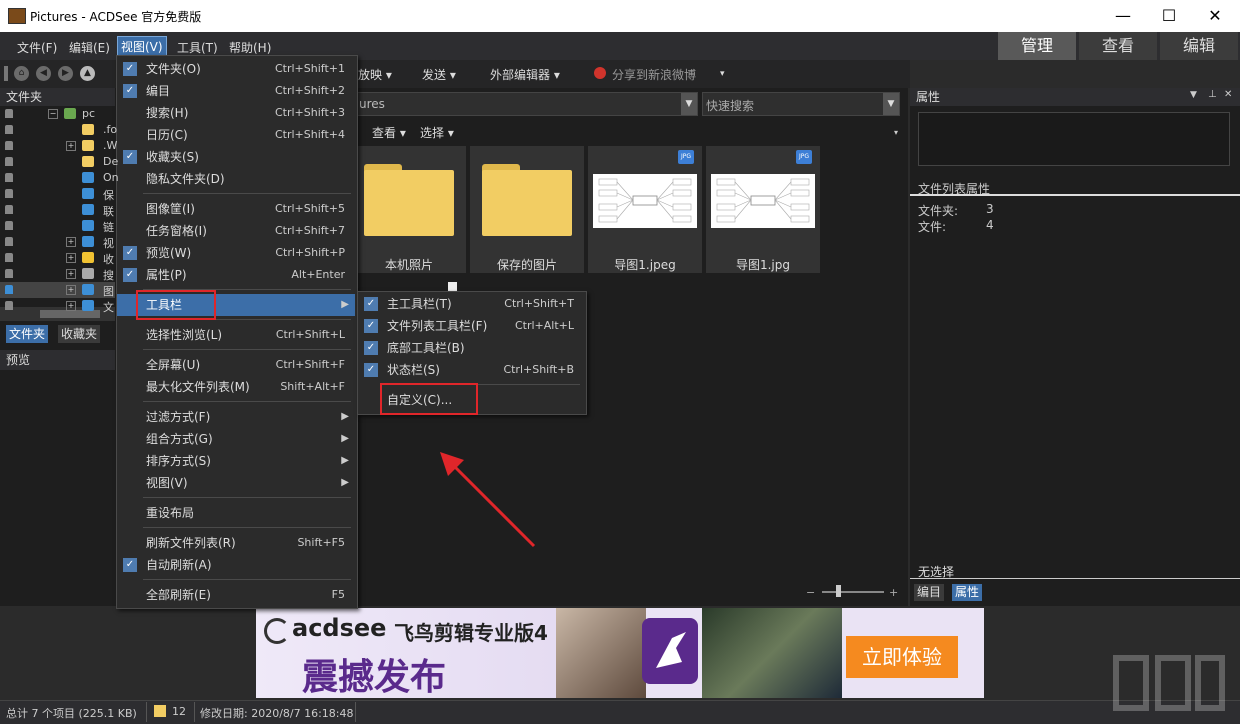 Image resolution: width=1240 pixels, height=724 pixels. Describe the element at coordinates (1212, 94) in the screenshot. I see `pin-icon: ⊥` at that location.